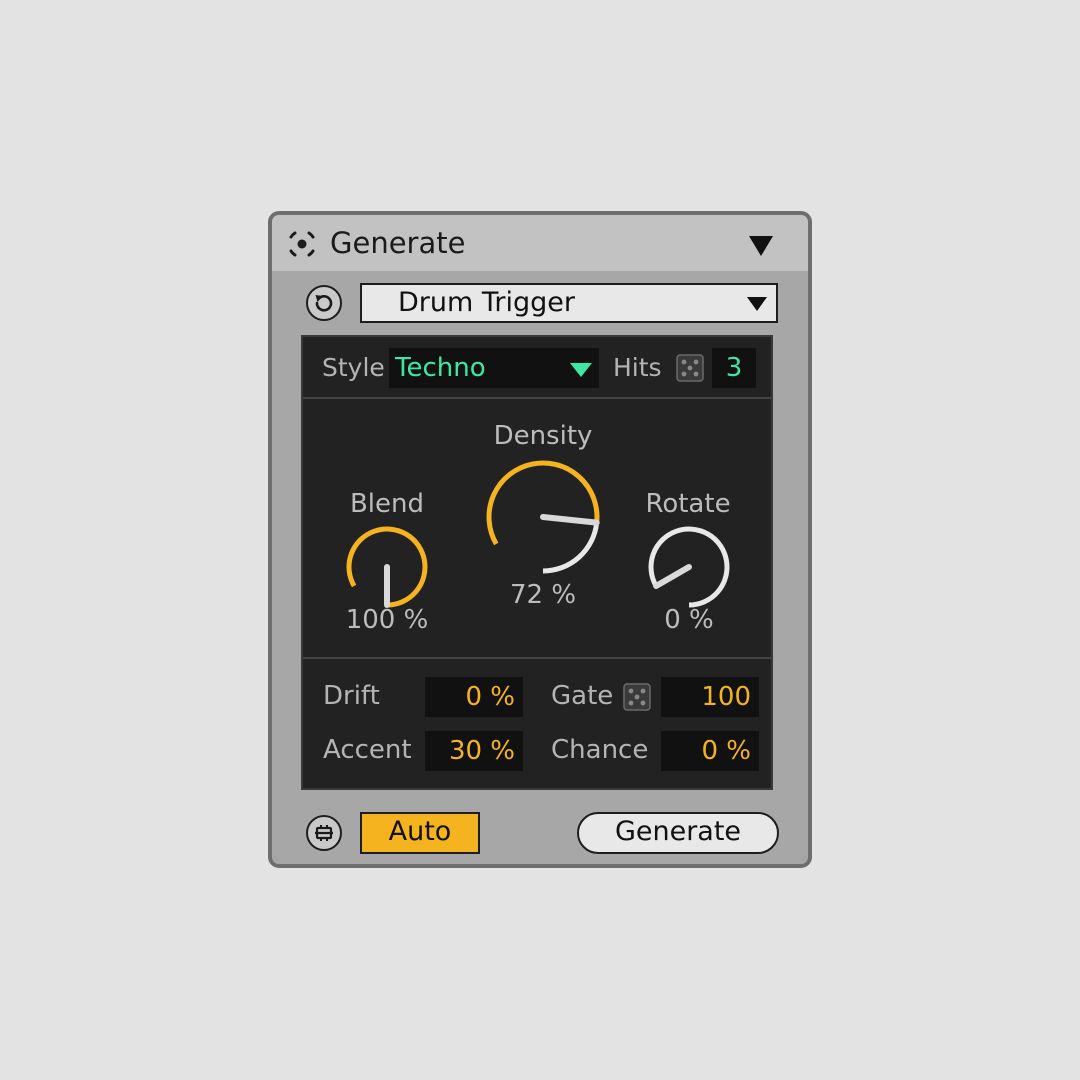  I want to click on hits-label: Hits, so click(637, 367).